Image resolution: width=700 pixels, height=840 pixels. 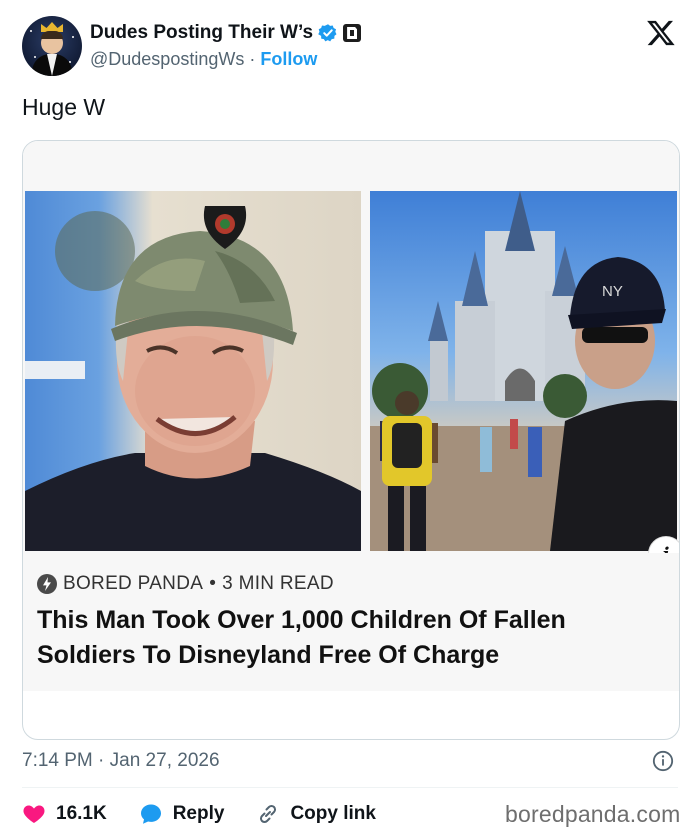 What do you see at coordinates (121, 761) in the screenshot?
I see `tweet-timestamp: 7:14 PM · Jan 27, 2026` at bounding box center [121, 761].